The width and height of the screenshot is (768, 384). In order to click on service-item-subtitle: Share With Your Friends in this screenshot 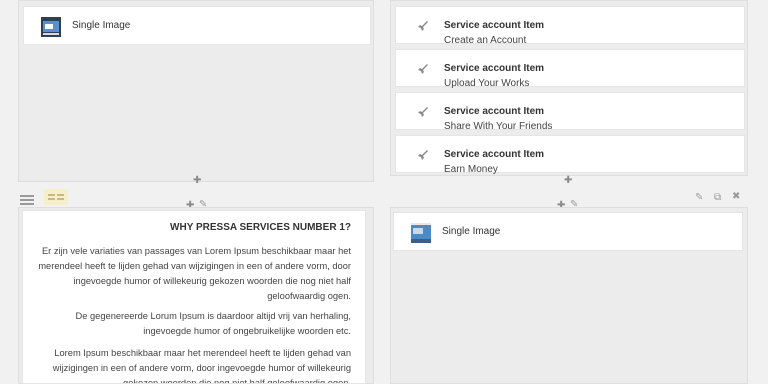, I will do `click(498, 126)`.